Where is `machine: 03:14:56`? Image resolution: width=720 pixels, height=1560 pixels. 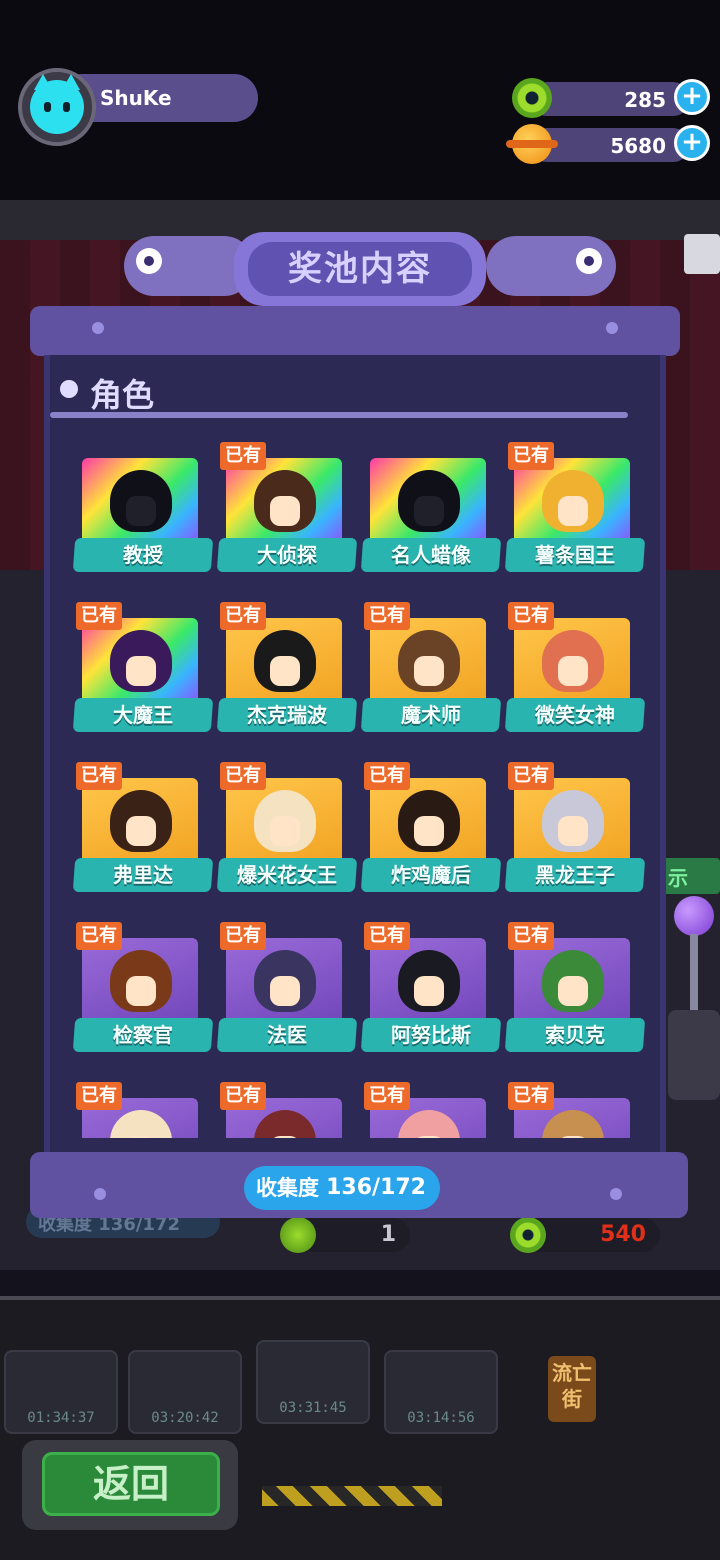 machine: 03:14:56 is located at coordinates (441, 1392).